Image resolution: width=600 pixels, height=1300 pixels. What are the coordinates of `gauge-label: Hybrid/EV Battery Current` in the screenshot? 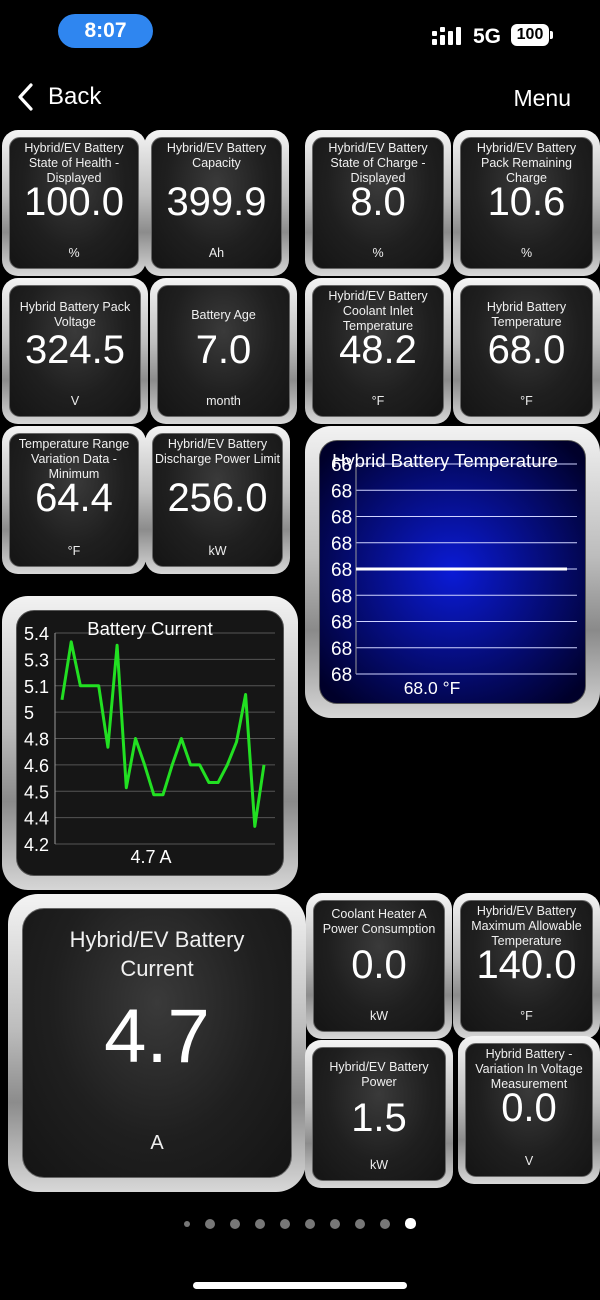 It's located at (157, 954).